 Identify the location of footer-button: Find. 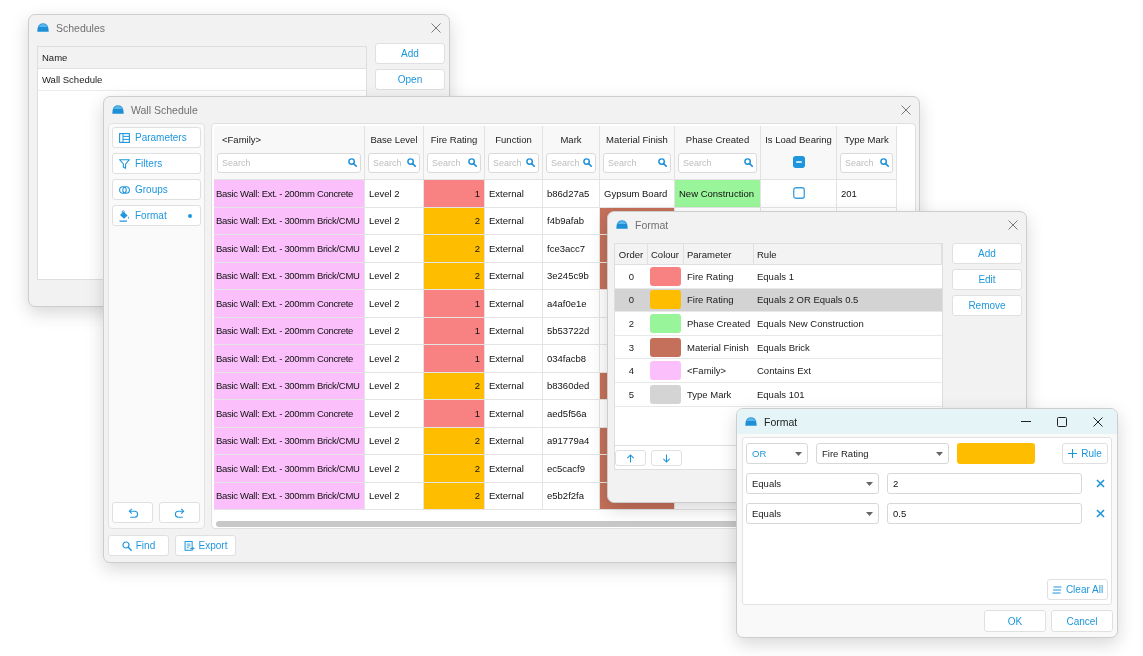
(138, 545).